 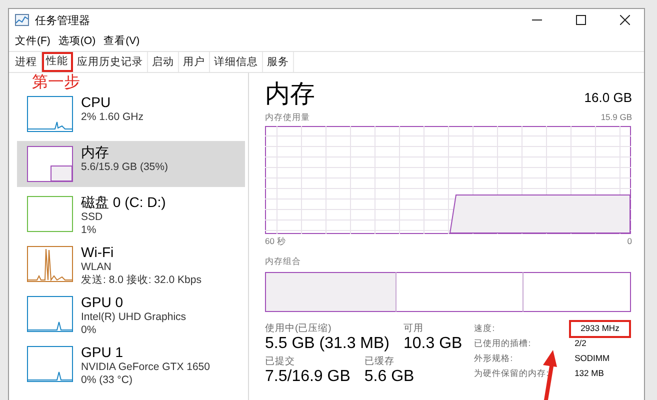 What do you see at coordinates (503, 343) in the screenshot?
I see `spec-label: 已使用的插槽:` at bounding box center [503, 343].